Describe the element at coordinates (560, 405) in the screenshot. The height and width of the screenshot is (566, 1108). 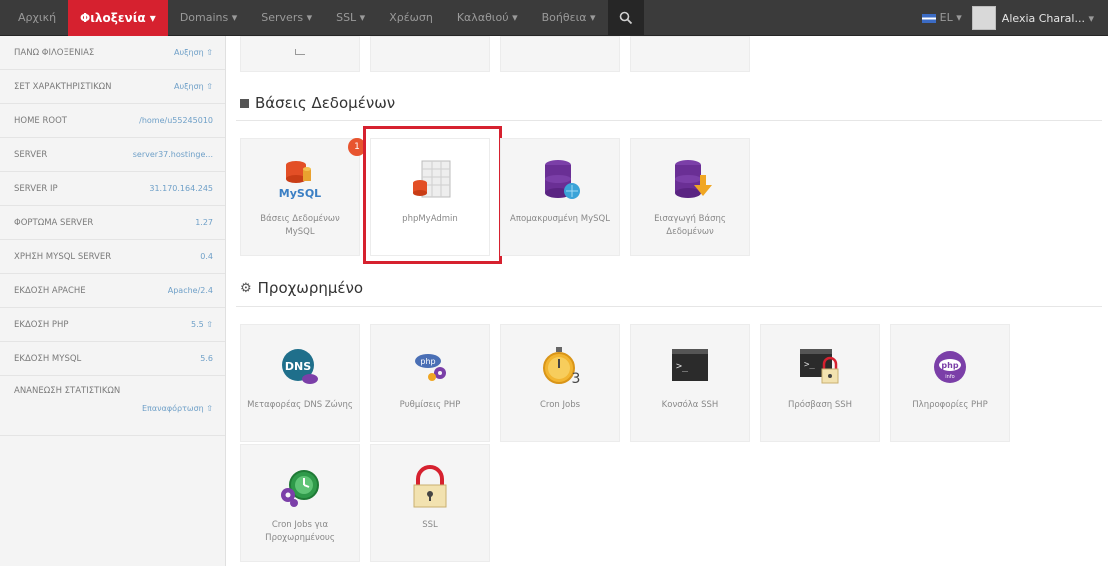
I see `tile-label: Cron Jobs` at that location.